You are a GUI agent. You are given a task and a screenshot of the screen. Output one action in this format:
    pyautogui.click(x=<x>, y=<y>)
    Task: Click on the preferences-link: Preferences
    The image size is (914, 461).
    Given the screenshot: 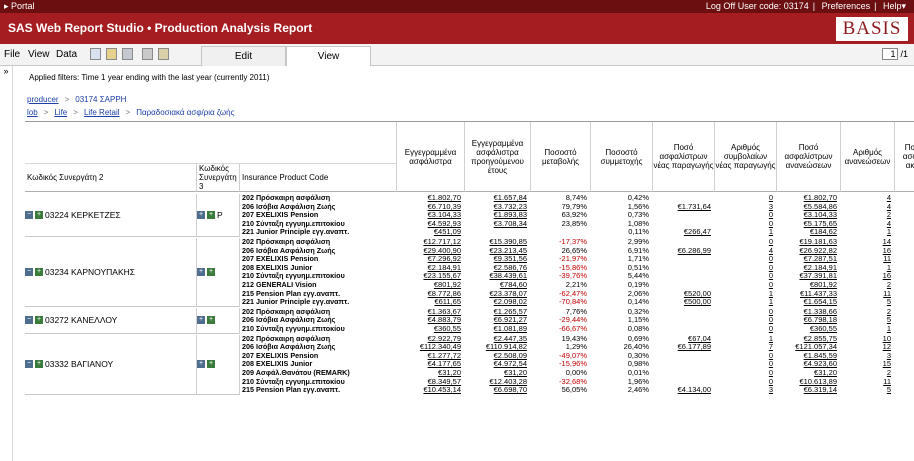 What is the action you would take?
    pyautogui.click(x=846, y=6)
    